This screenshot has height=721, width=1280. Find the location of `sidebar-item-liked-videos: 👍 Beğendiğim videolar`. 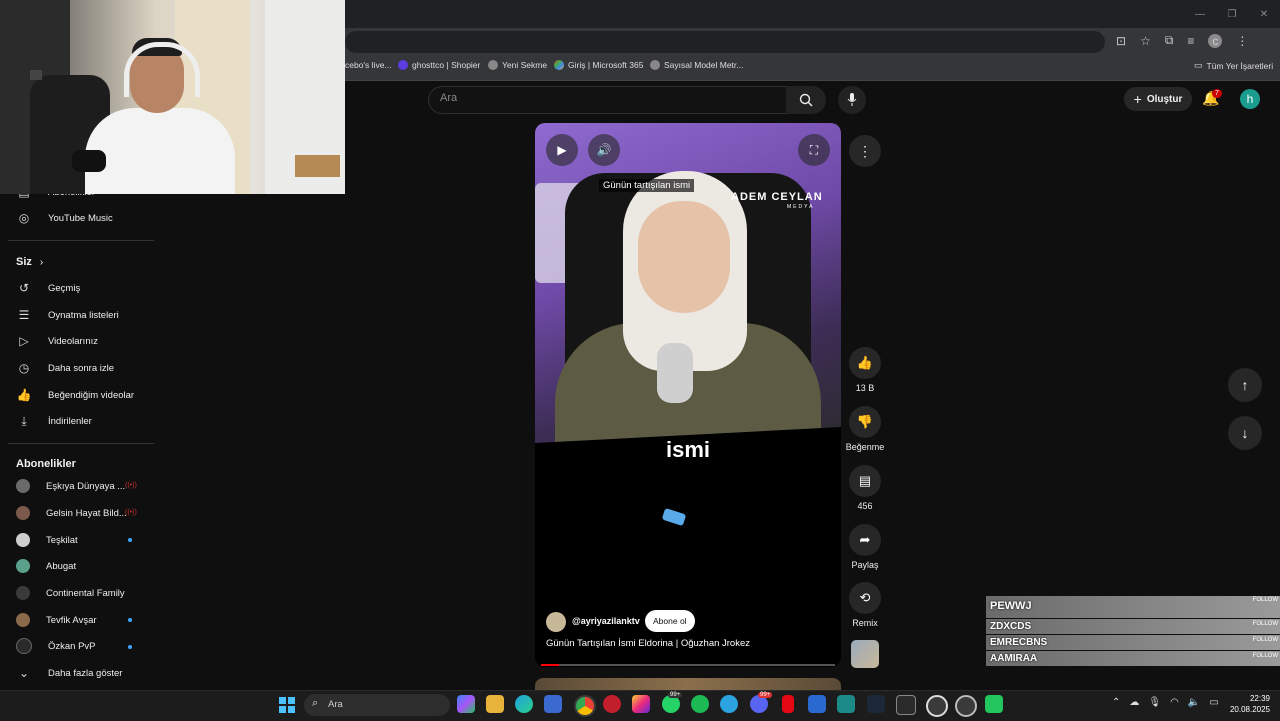

sidebar-item-liked-videos: 👍 Beğendiğim videolar is located at coordinates (75, 395).